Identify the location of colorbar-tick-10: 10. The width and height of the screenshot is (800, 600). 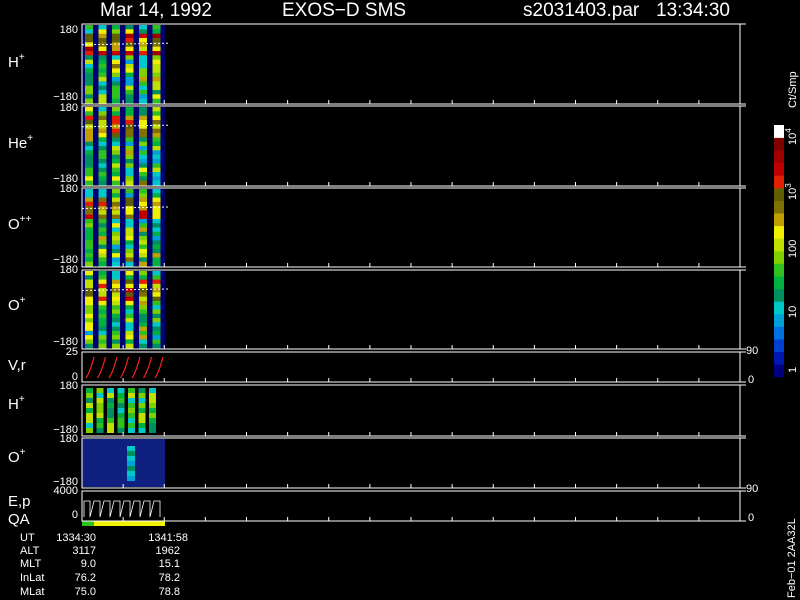
(793, 312).